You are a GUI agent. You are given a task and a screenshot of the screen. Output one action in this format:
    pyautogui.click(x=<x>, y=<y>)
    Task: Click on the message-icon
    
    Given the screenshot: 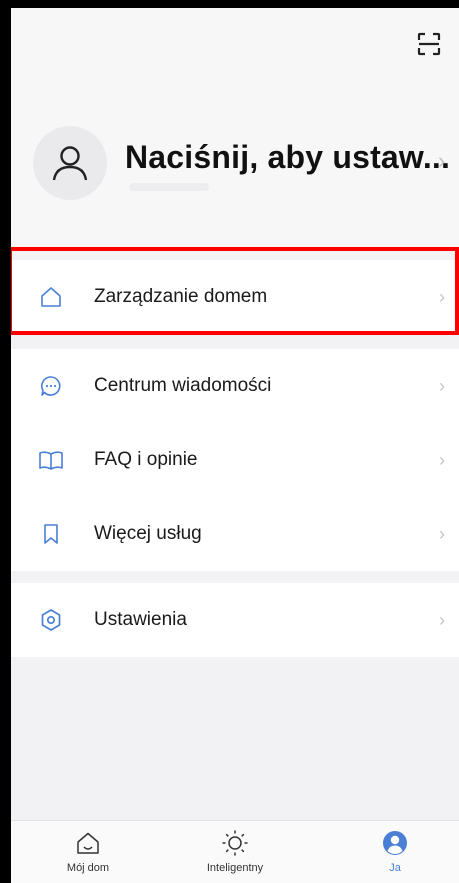 What is the action you would take?
    pyautogui.click(x=51, y=386)
    